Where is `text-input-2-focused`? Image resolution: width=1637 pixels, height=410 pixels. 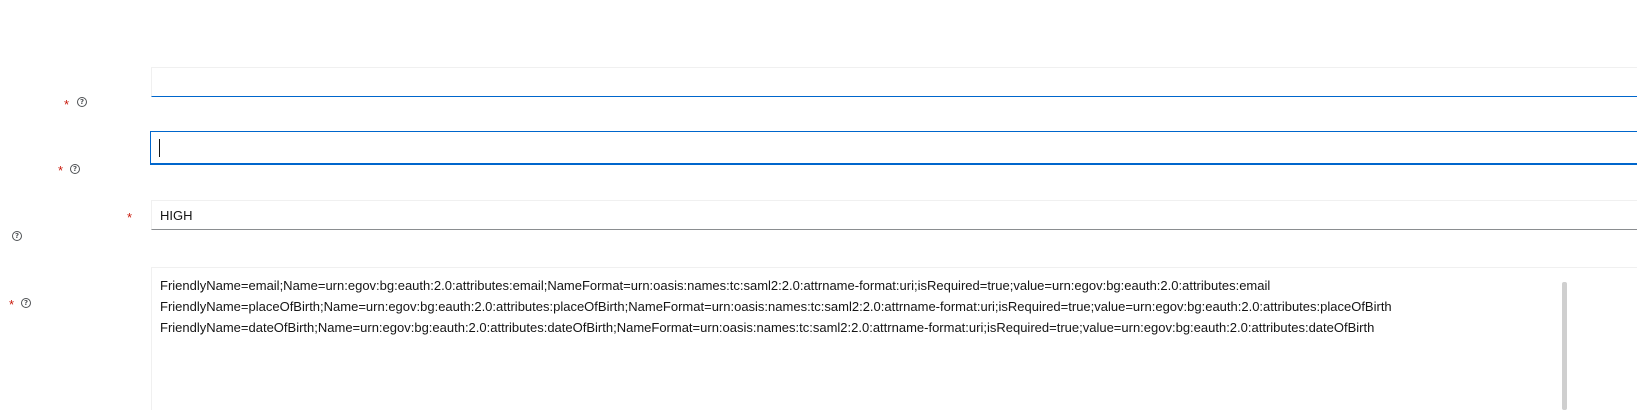
text-input-2-focused is located at coordinates (893, 148).